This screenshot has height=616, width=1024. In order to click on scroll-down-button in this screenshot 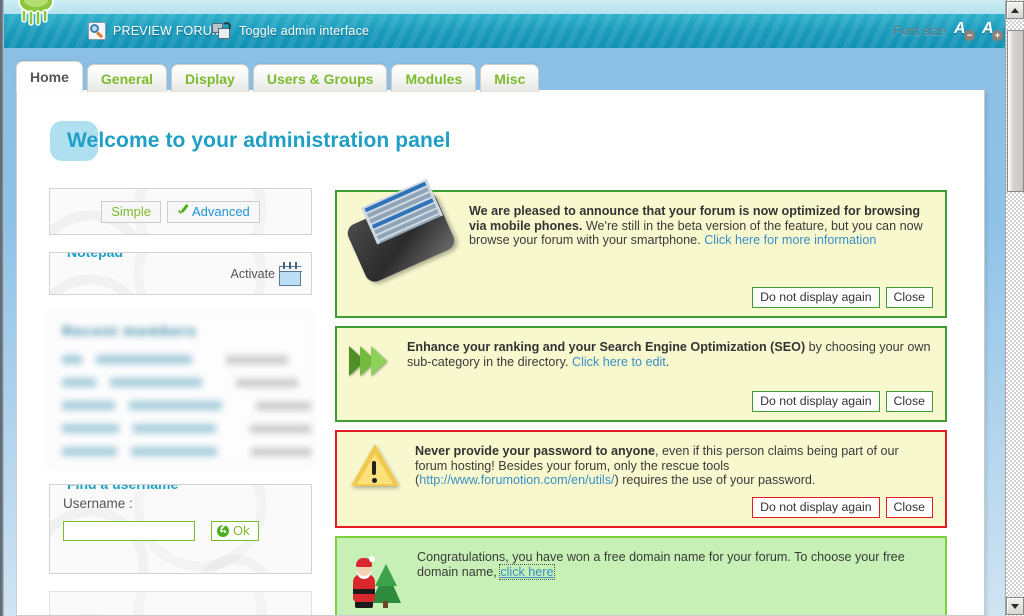, I will do `click(1015, 606)`.